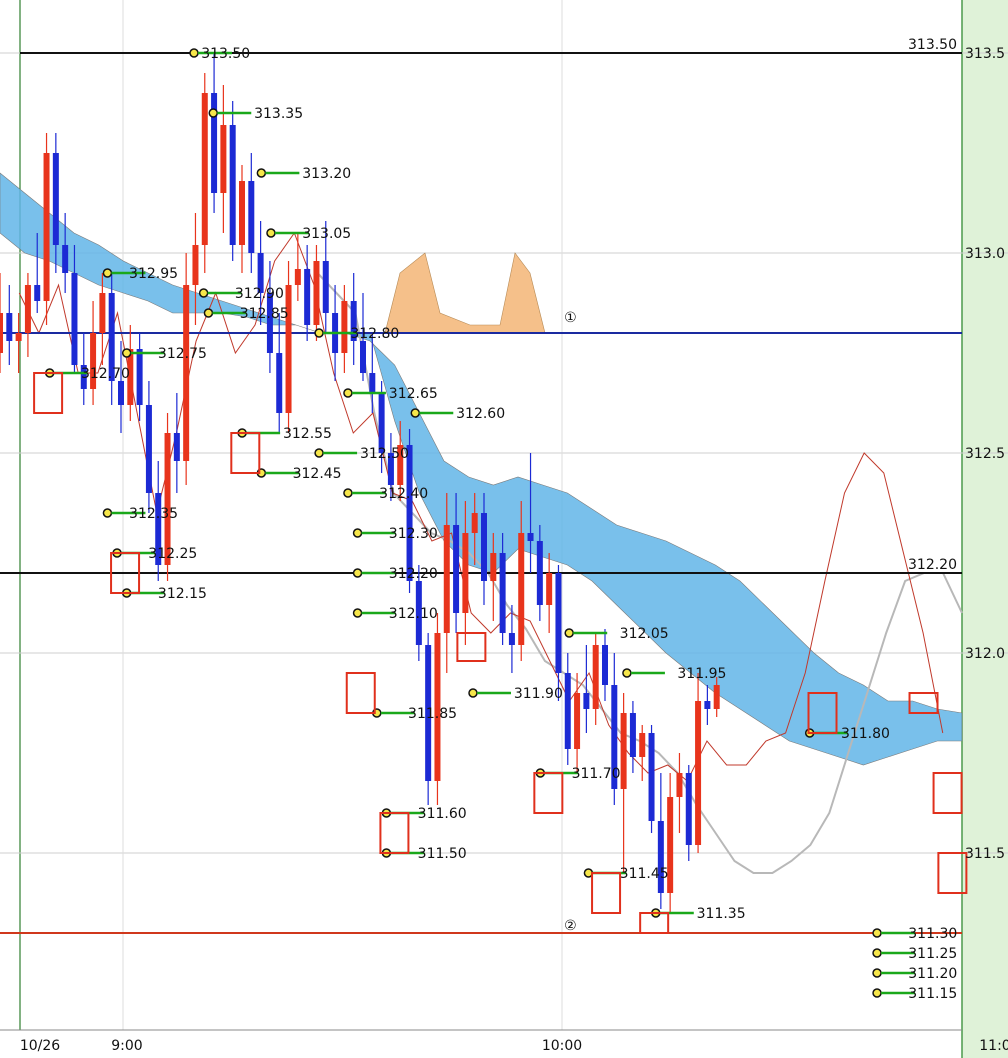 This screenshot has height=1058, width=1008. Describe the element at coordinates (413, 534) in the screenshot. I see `price-label: 312.30` at that location.